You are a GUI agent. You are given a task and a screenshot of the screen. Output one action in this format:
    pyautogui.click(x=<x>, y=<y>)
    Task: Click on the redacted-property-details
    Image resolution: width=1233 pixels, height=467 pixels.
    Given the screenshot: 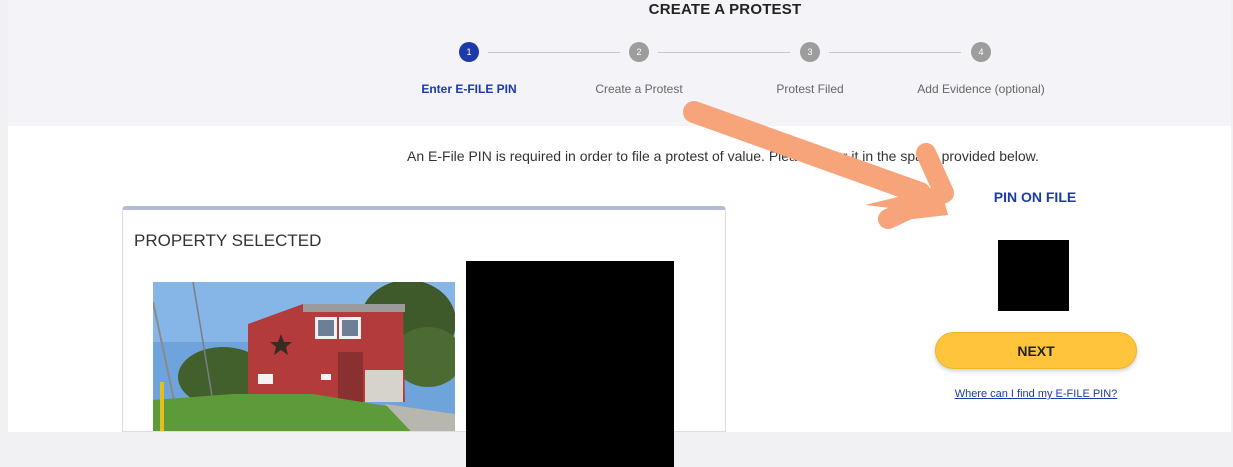 What is the action you would take?
    pyautogui.click(x=570, y=364)
    